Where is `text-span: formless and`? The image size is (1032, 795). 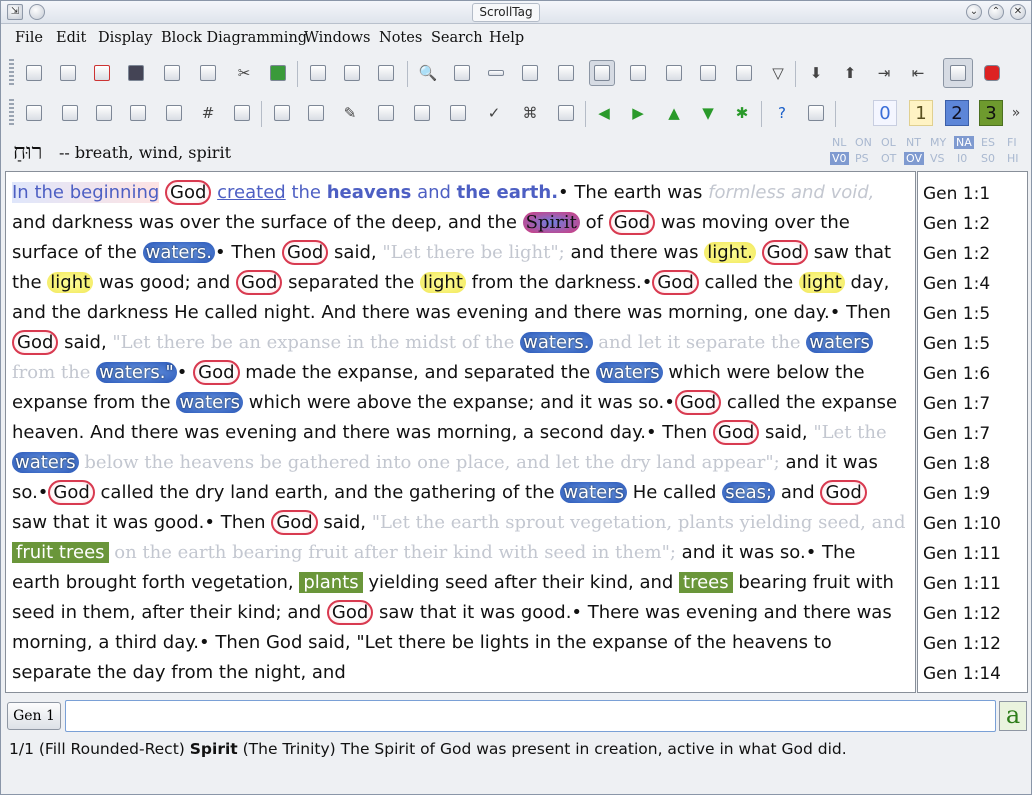
text-span: formless and is located at coordinates (766, 192).